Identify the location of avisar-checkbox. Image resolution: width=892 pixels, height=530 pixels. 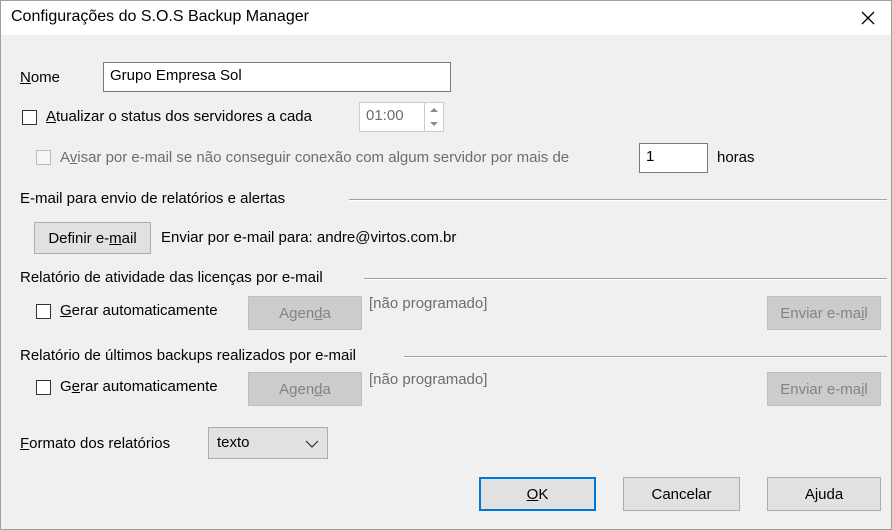
(43, 157).